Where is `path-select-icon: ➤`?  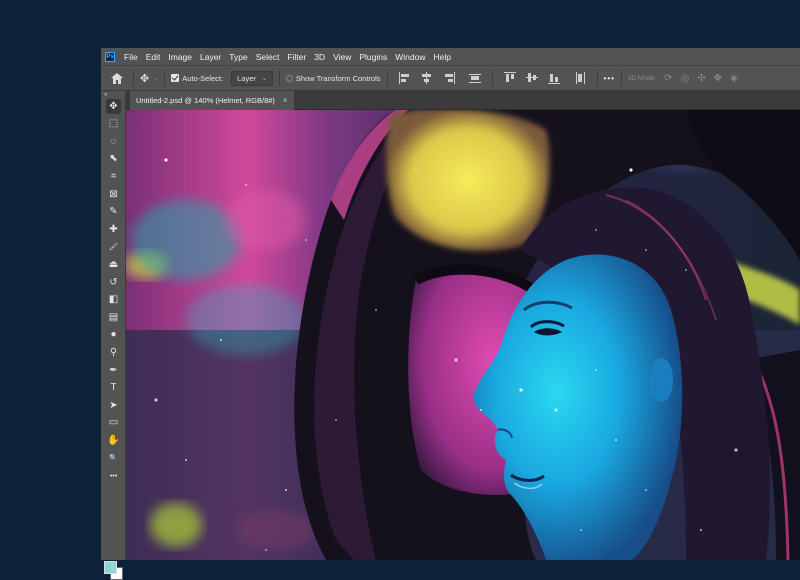
path-select-icon: ➤ is located at coordinates (113, 405).